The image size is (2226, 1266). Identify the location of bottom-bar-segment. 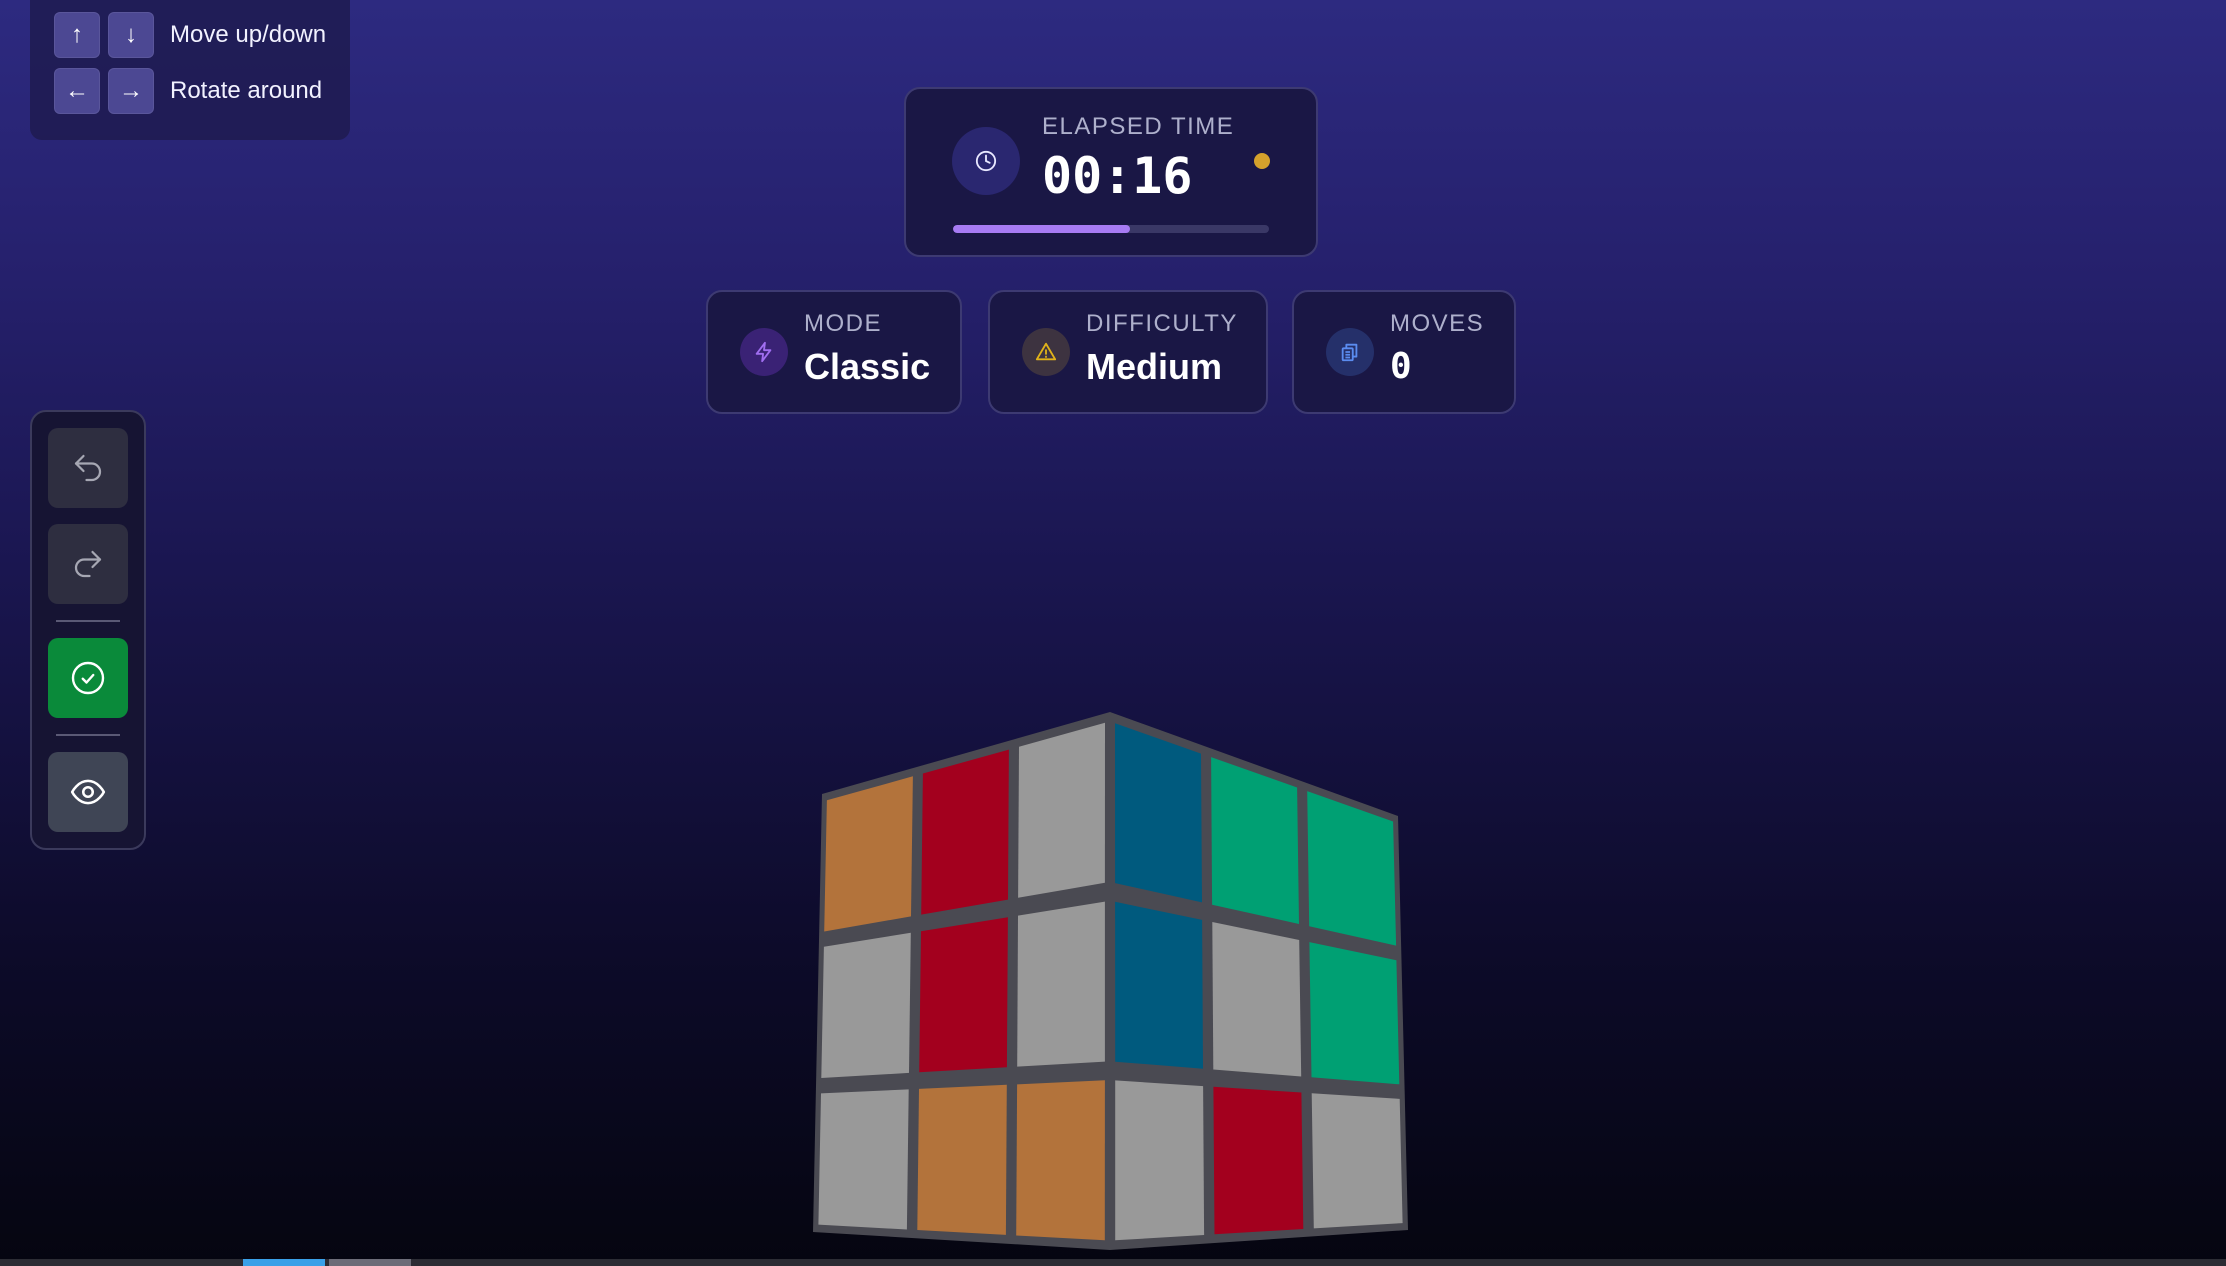
(370, 1262).